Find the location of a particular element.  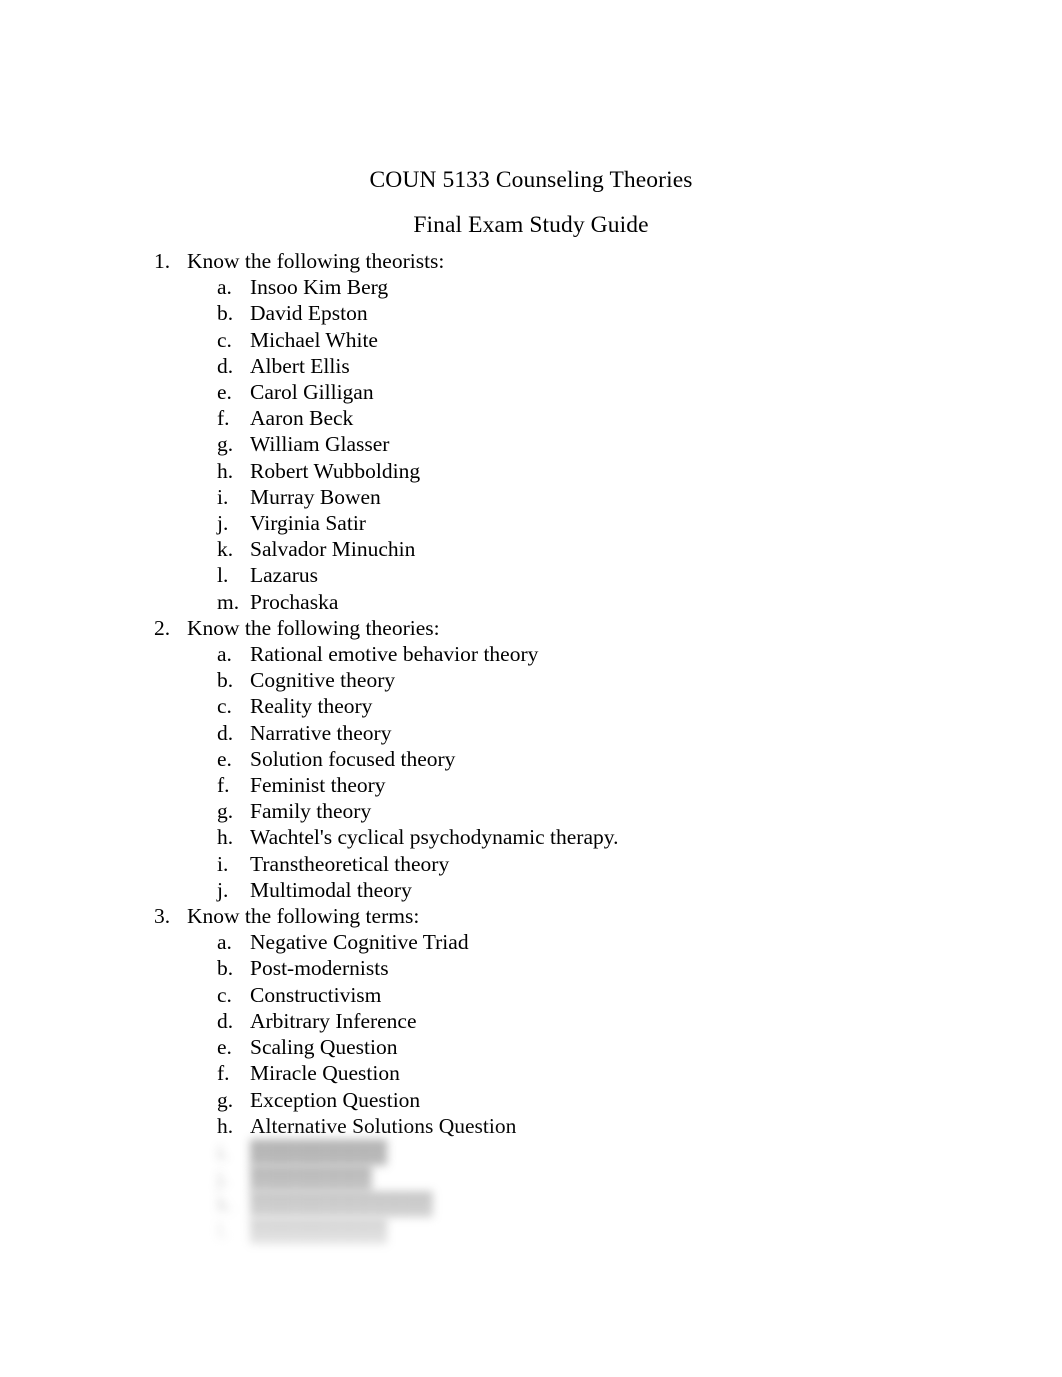

list-item-label: Transtheoretical theory is located at coordinates (350, 863).